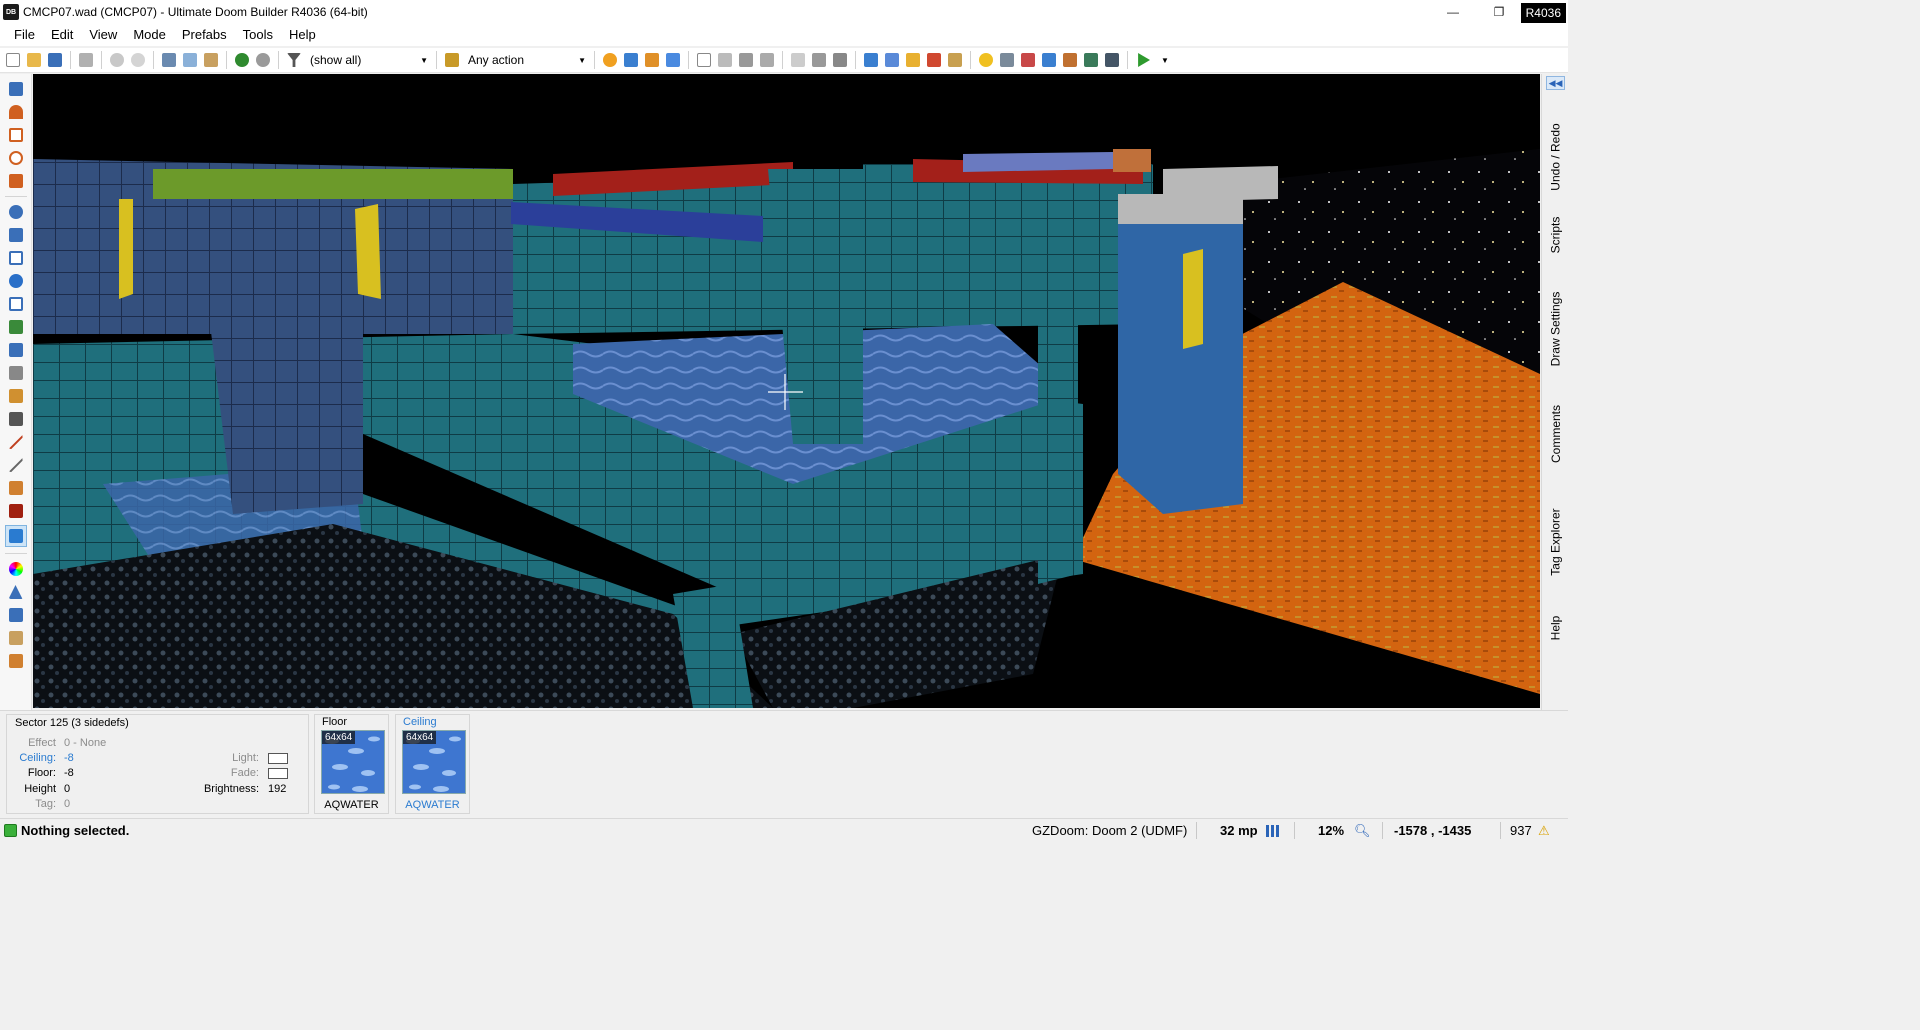  I want to click on map-options-icon, so click(86, 60).